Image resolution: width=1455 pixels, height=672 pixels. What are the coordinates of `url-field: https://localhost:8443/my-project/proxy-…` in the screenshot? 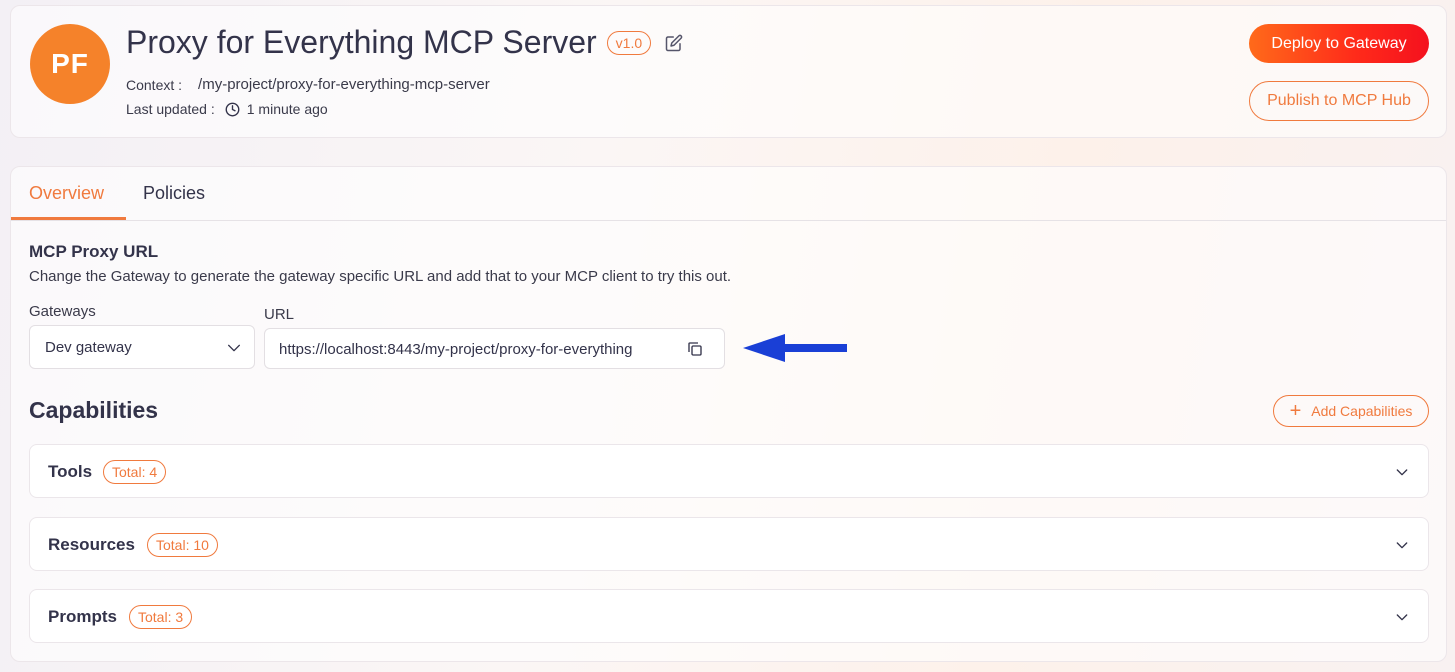 It's located at (494, 348).